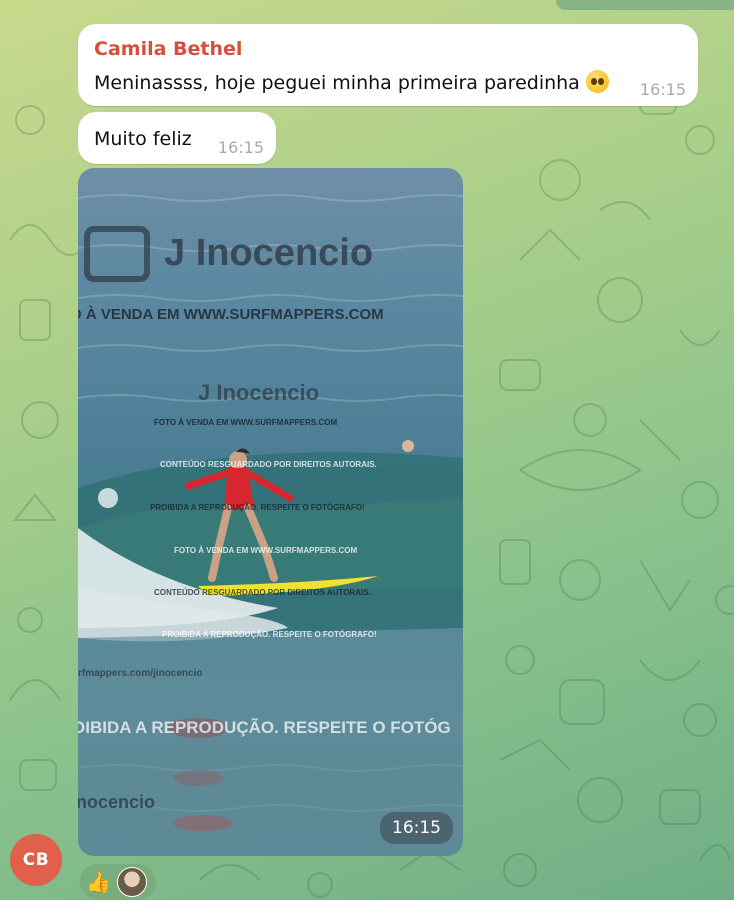 This screenshot has width=734, height=900. What do you see at coordinates (416, 828) in the screenshot?
I see `photo-time: 16:15` at bounding box center [416, 828].